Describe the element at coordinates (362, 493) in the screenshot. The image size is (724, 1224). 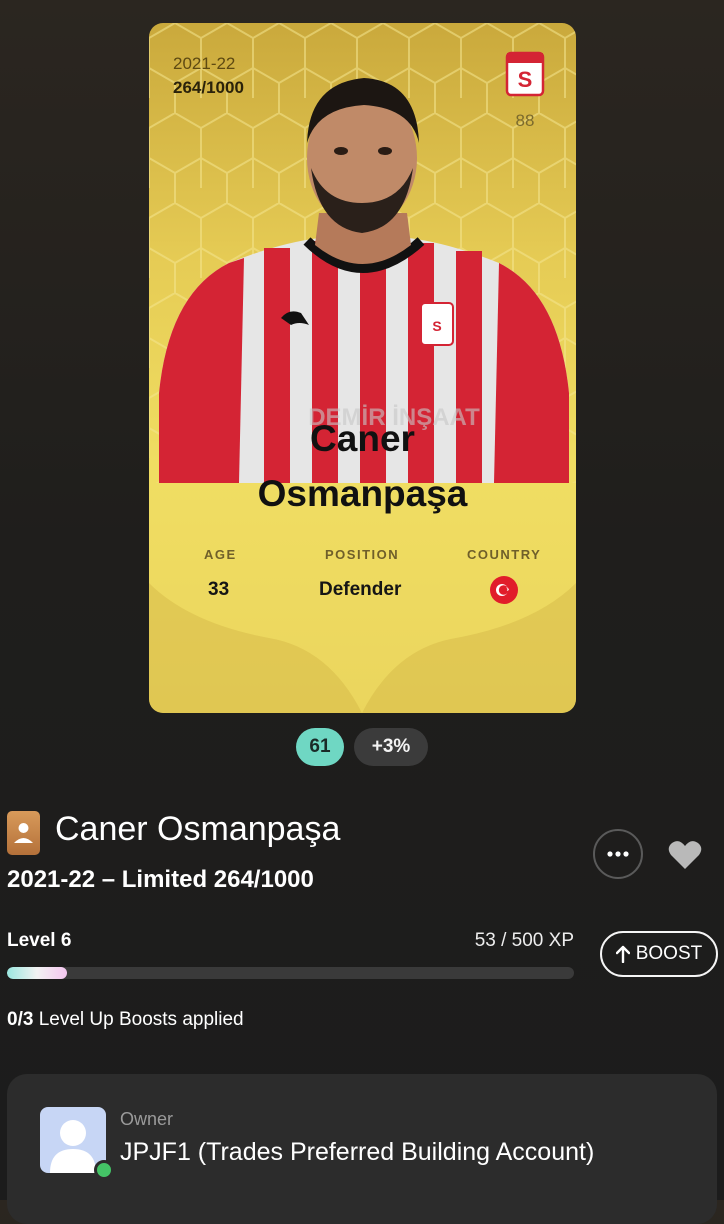
I see `card-last-name: Osmanpaşa` at that location.